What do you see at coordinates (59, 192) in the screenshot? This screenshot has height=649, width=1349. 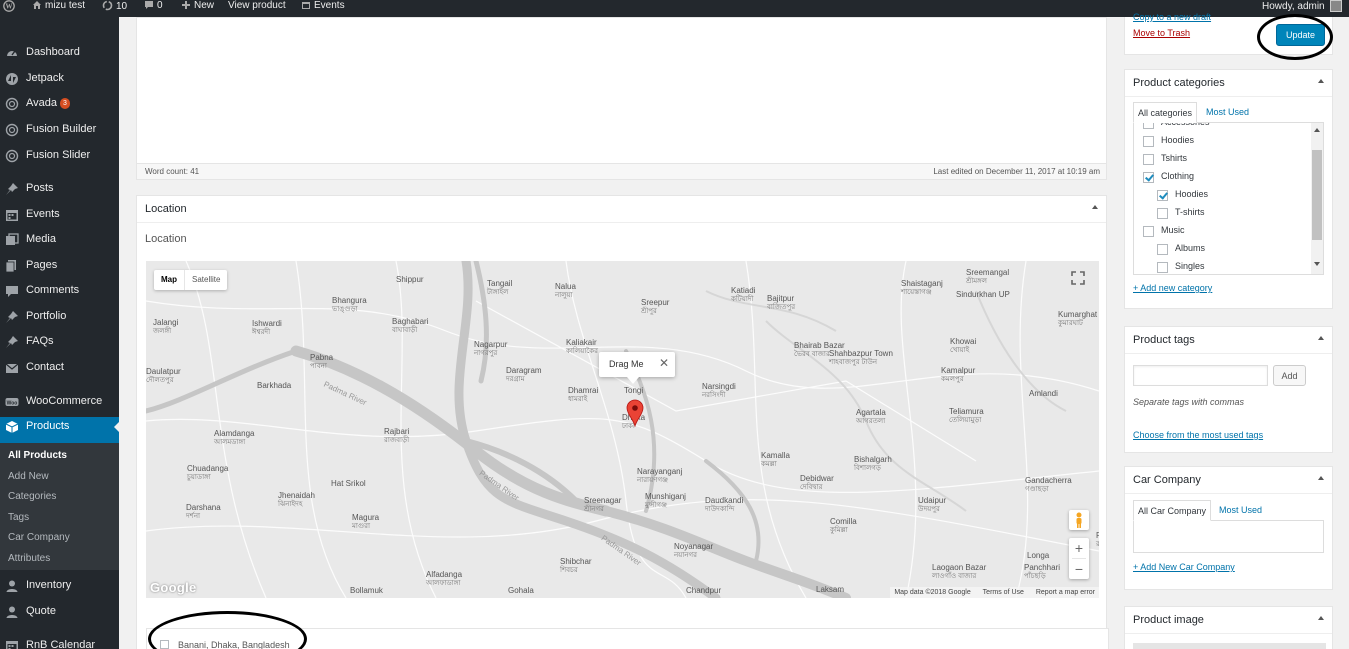 I see `menu-item-posts: Posts` at bounding box center [59, 192].